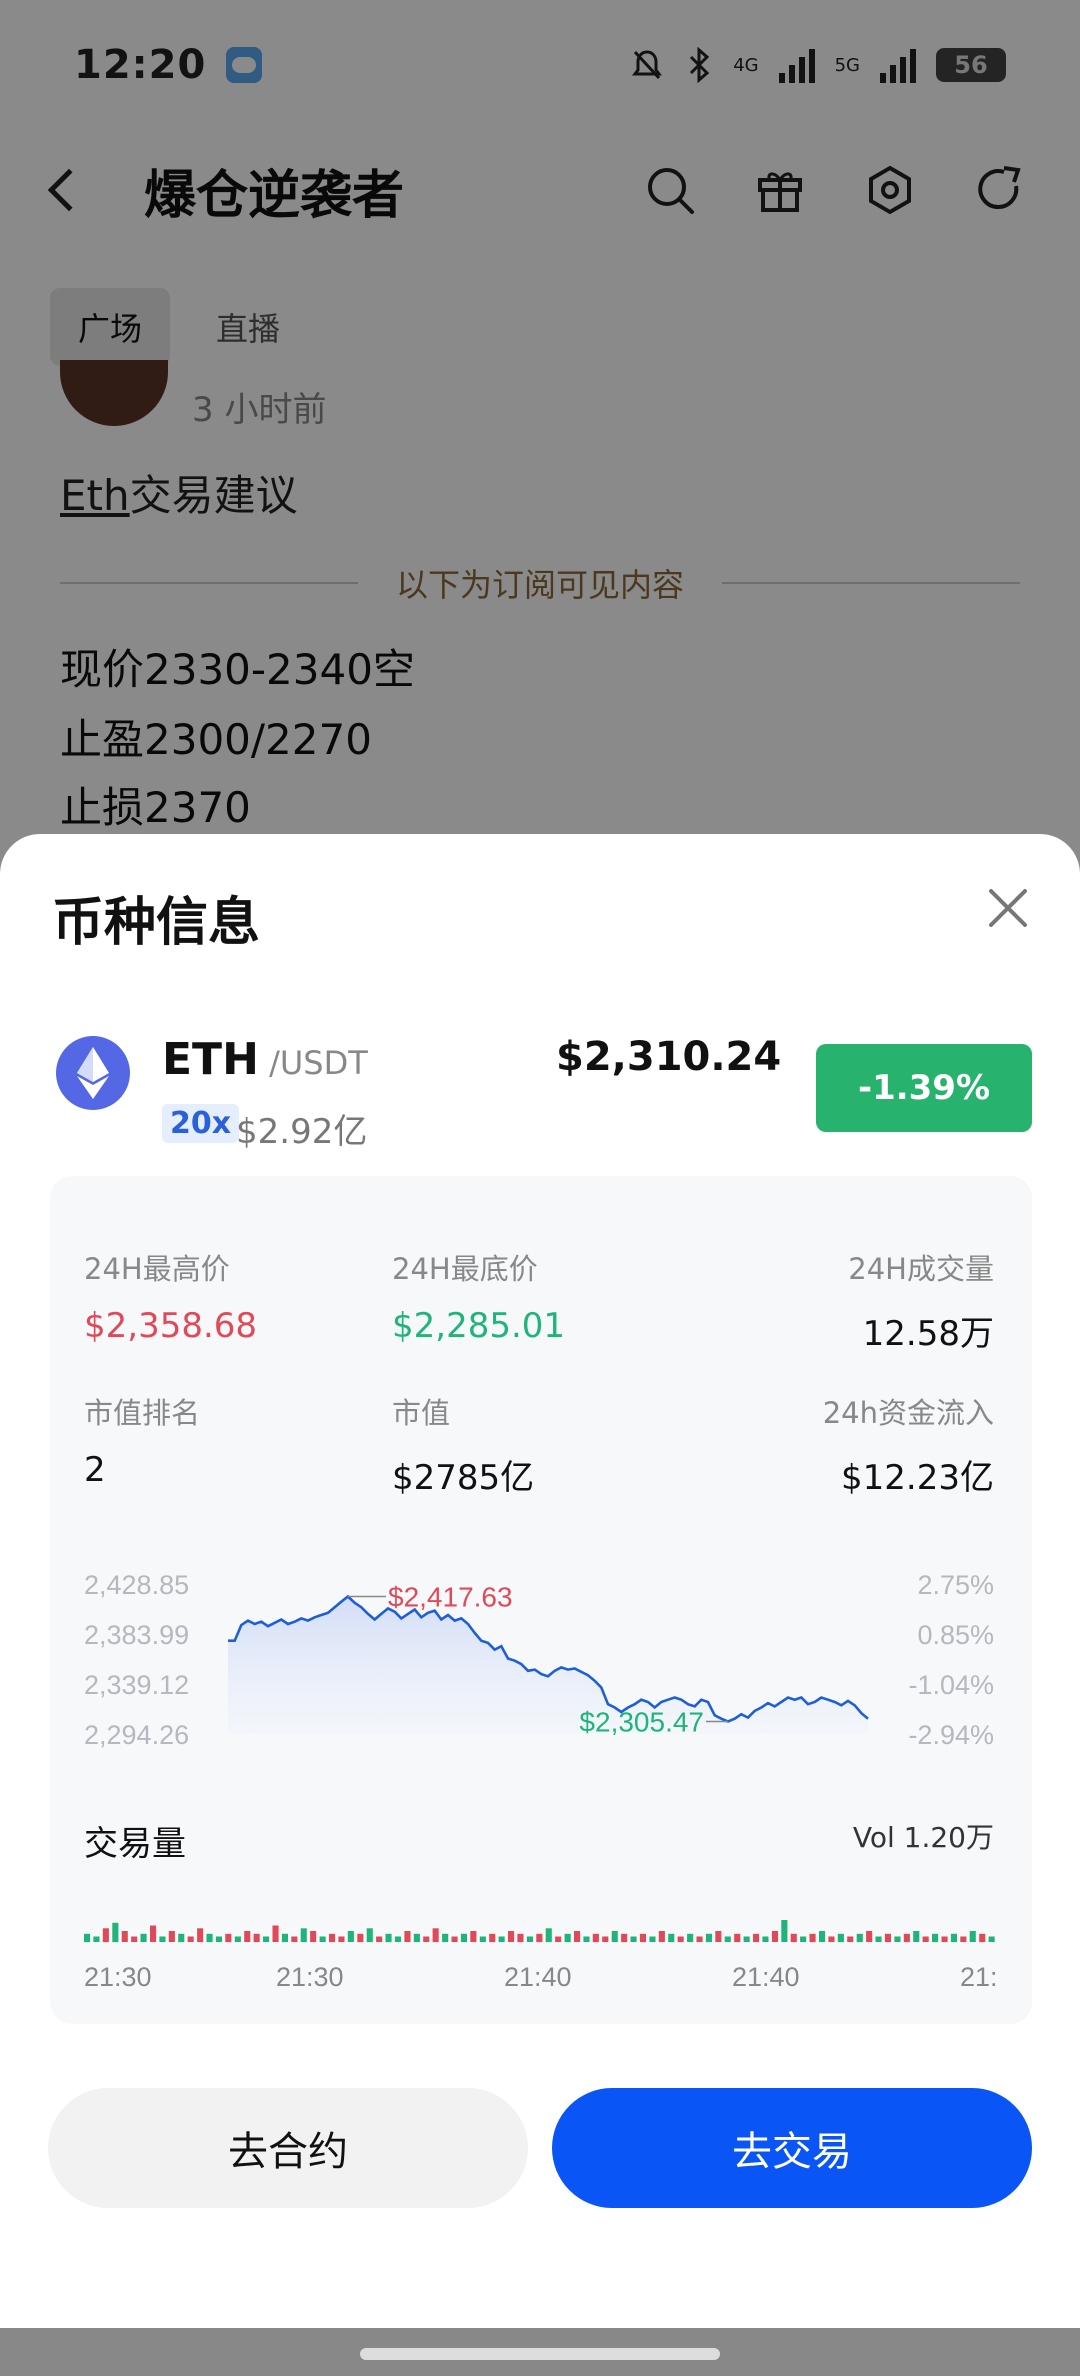 Image resolution: width=1080 pixels, height=2376 pixels. Describe the element at coordinates (955, 1635) in the screenshot. I see `y-tick-label-right: 0.85%` at that location.